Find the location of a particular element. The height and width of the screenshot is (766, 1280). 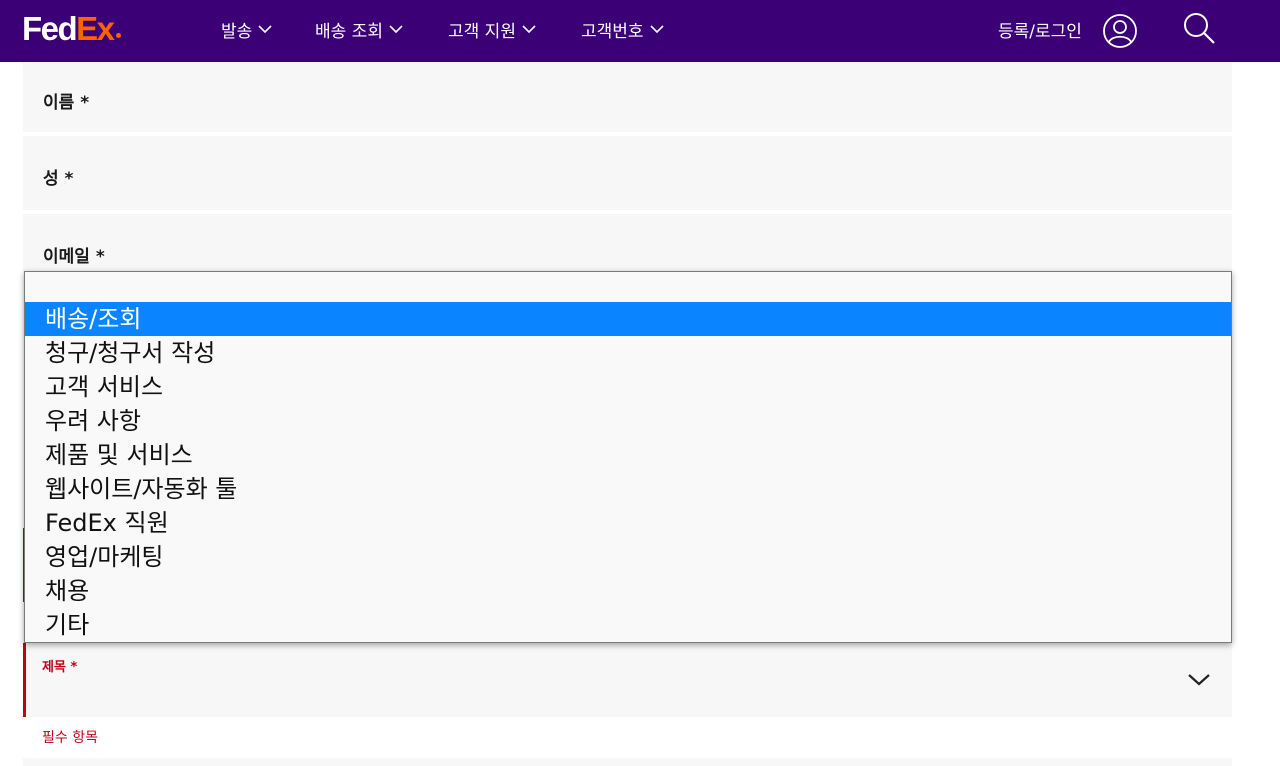

required-field-message: 필수 항목 is located at coordinates (70, 738).